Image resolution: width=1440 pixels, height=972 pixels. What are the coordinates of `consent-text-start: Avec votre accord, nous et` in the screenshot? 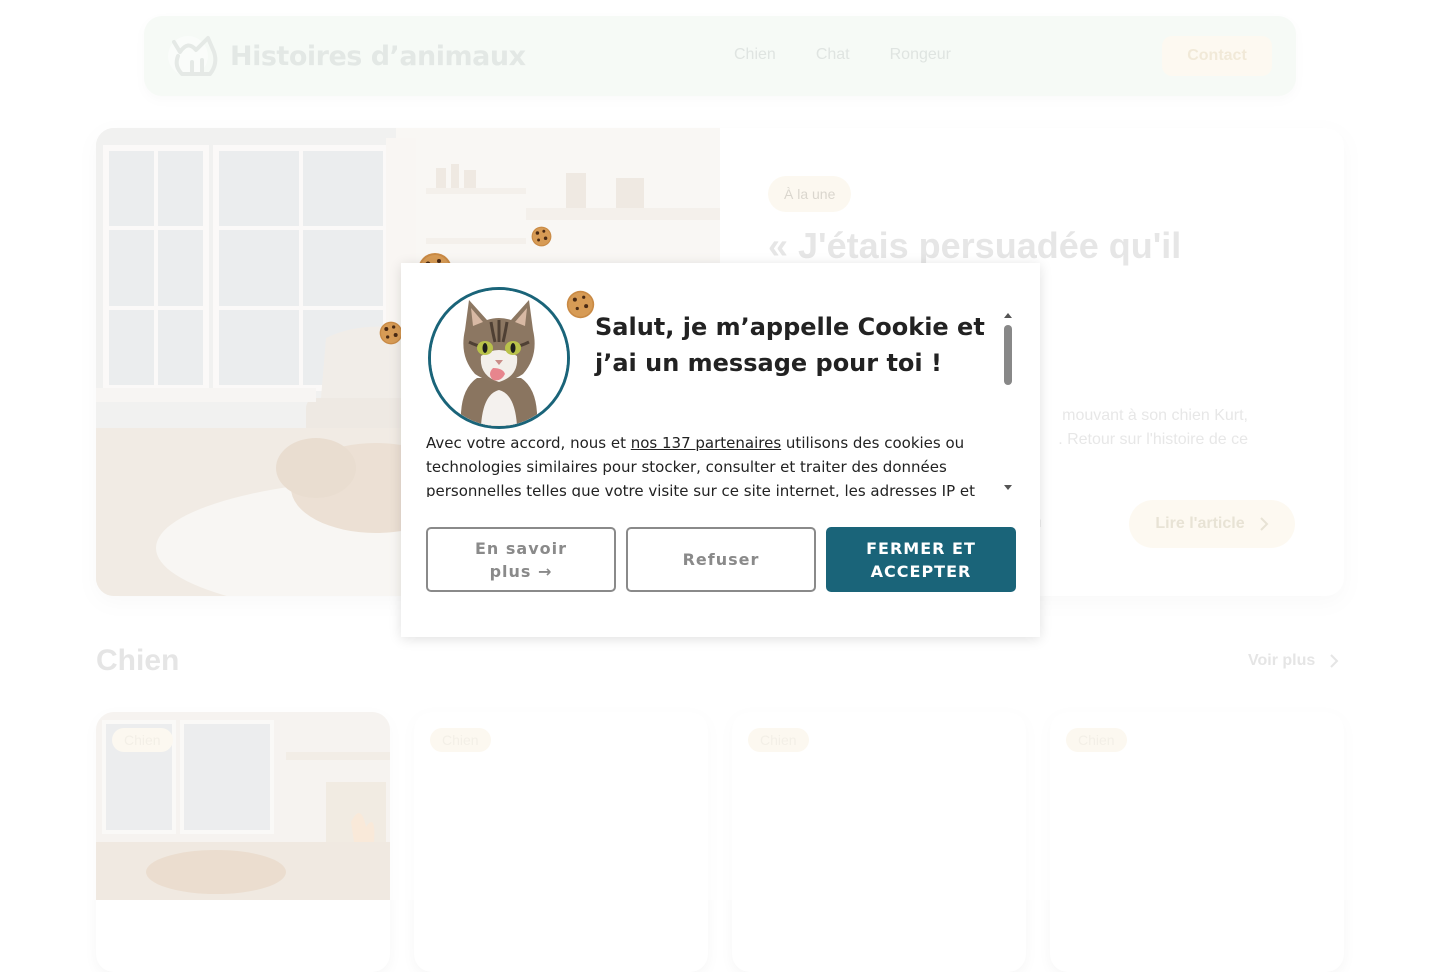 It's located at (528, 443).